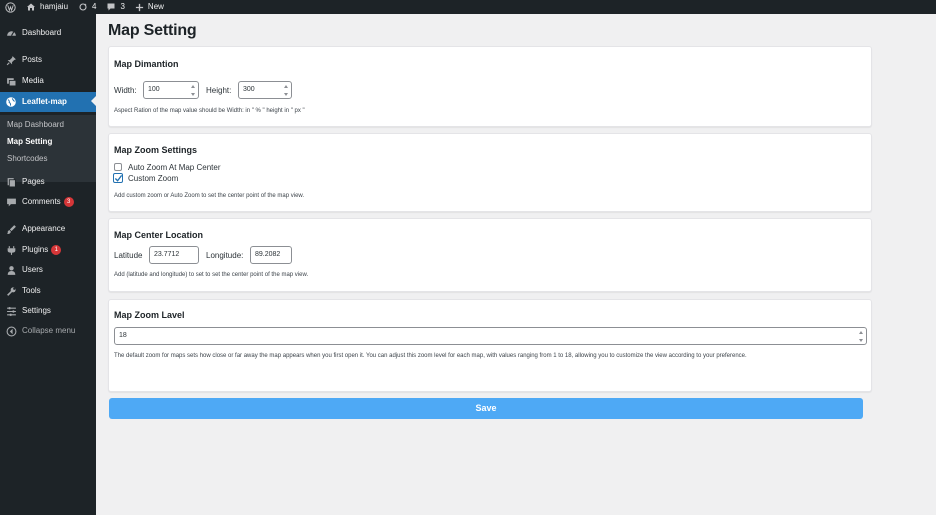  What do you see at coordinates (42, 32) in the screenshot?
I see `sidebar-item-label: Dashboard` at bounding box center [42, 32].